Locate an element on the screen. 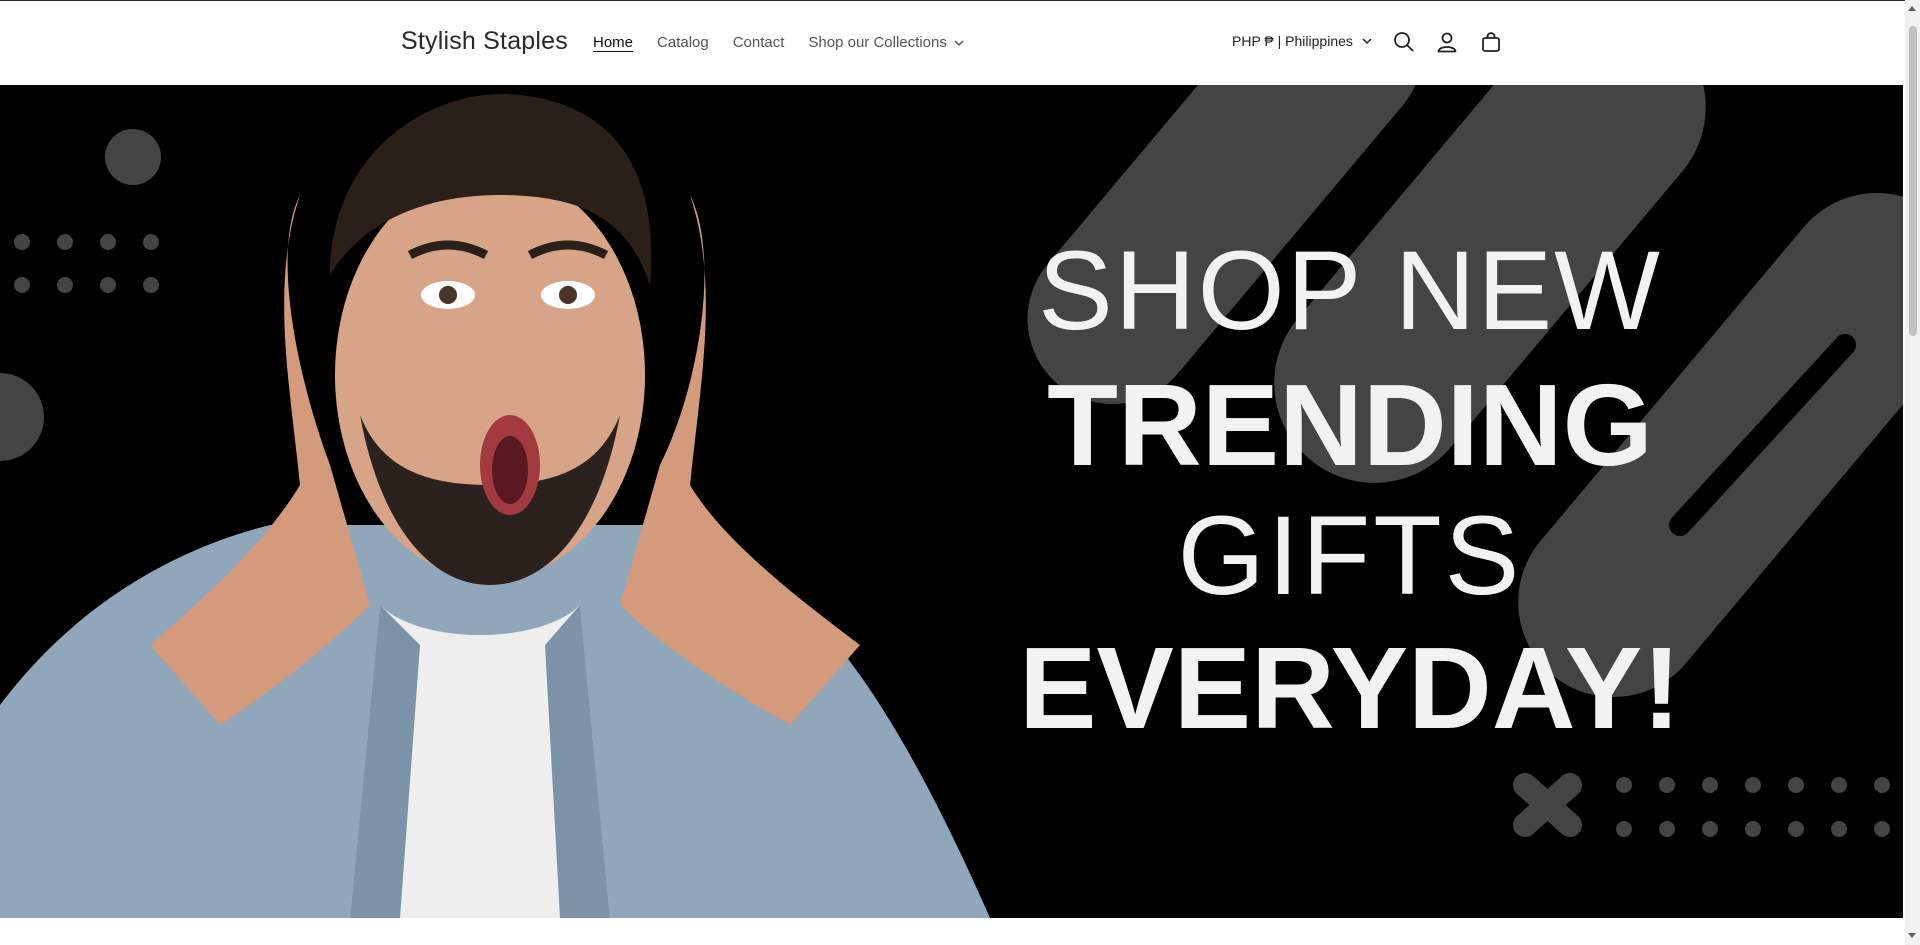 The height and width of the screenshot is (945, 1920). currency-selector: PHP ₱ | Philippines is located at coordinates (1302, 41).